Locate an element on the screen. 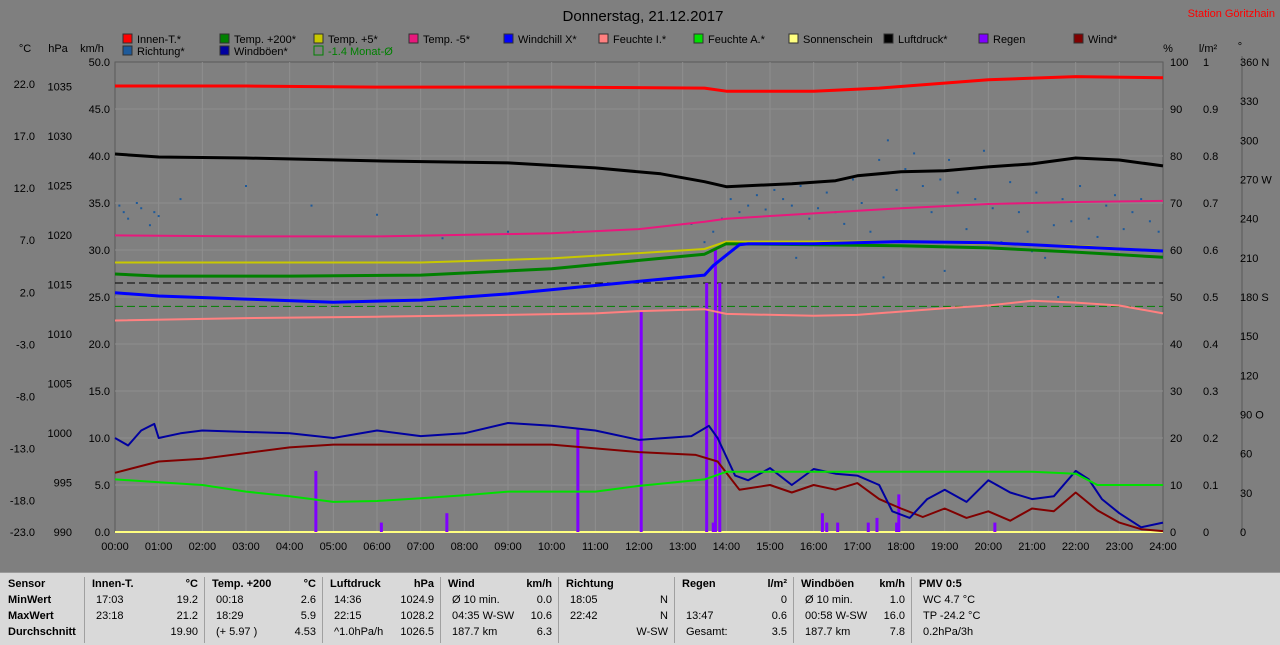  x-tick-label: 15:00 is located at coordinates (770, 547).